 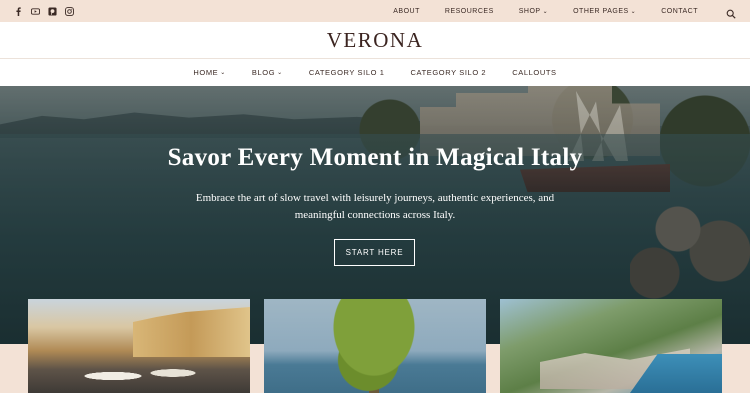 What do you see at coordinates (52, 11) in the screenshot?
I see `pinterest-icon` at bounding box center [52, 11].